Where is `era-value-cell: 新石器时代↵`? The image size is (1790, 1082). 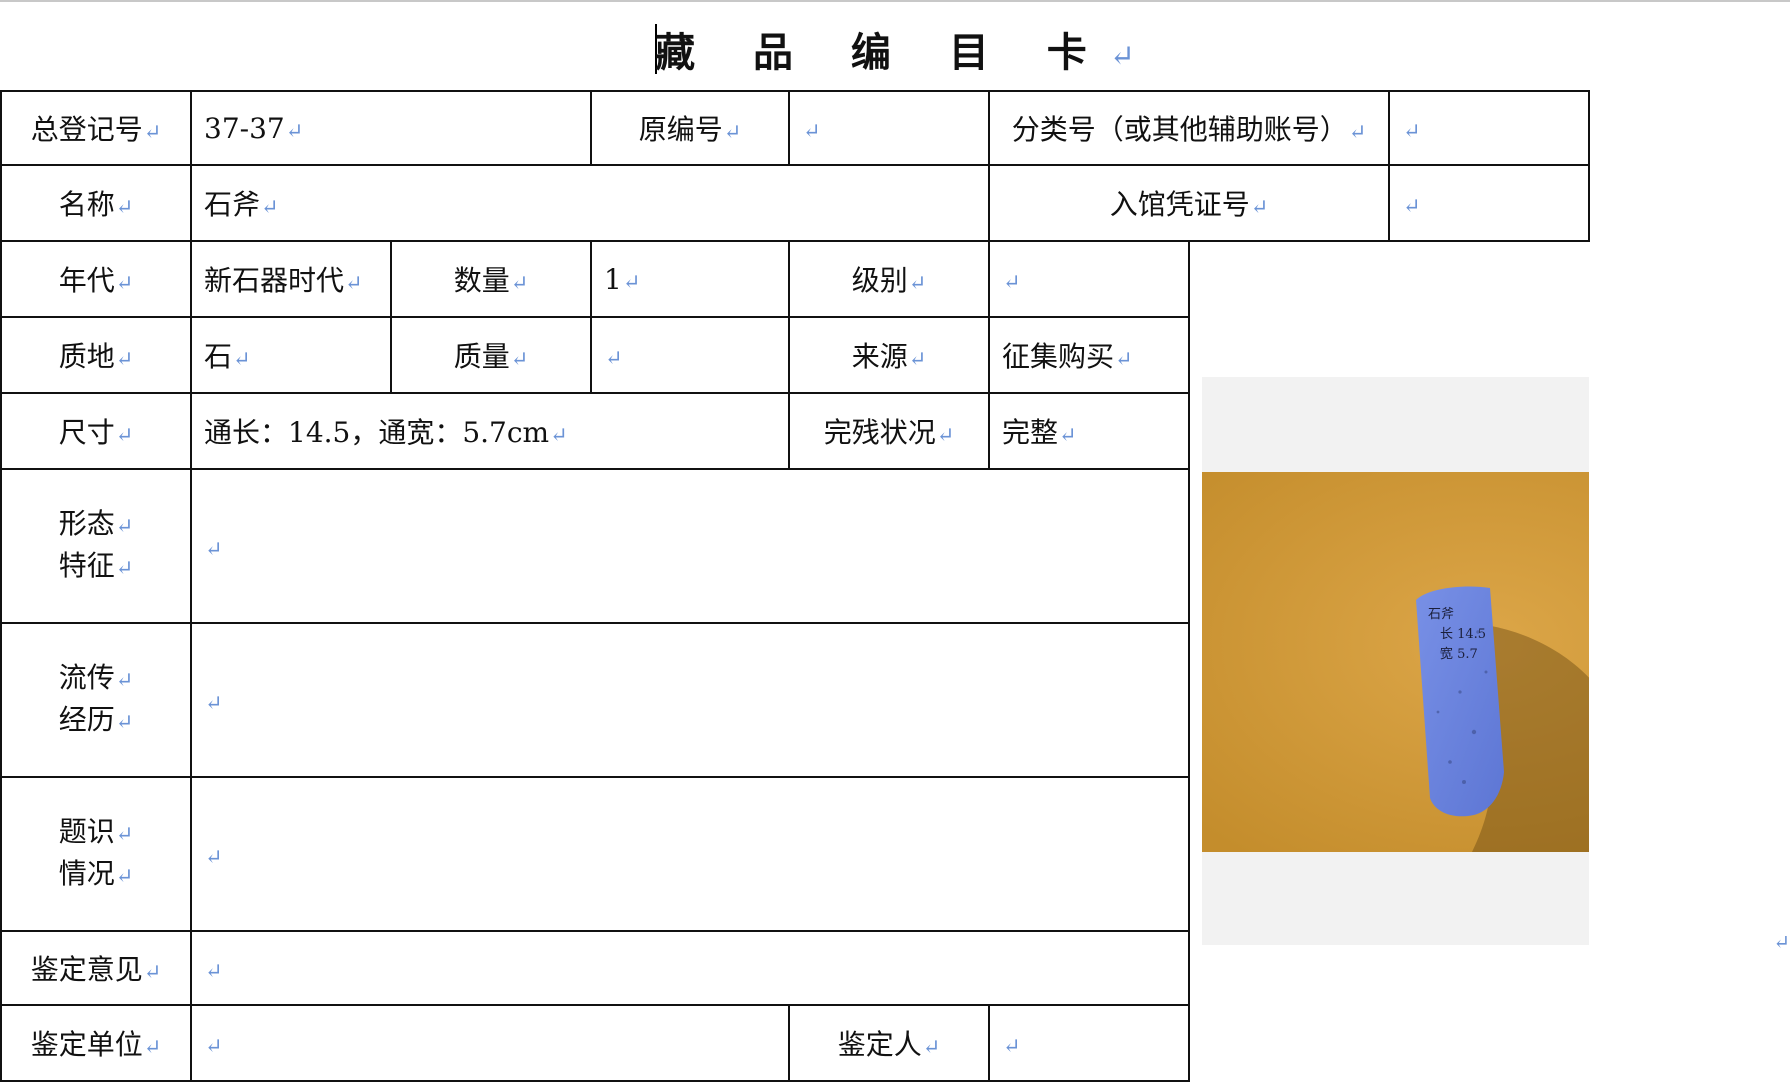
era-value-cell: 新石器时代↵ is located at coordinates (291, 279).